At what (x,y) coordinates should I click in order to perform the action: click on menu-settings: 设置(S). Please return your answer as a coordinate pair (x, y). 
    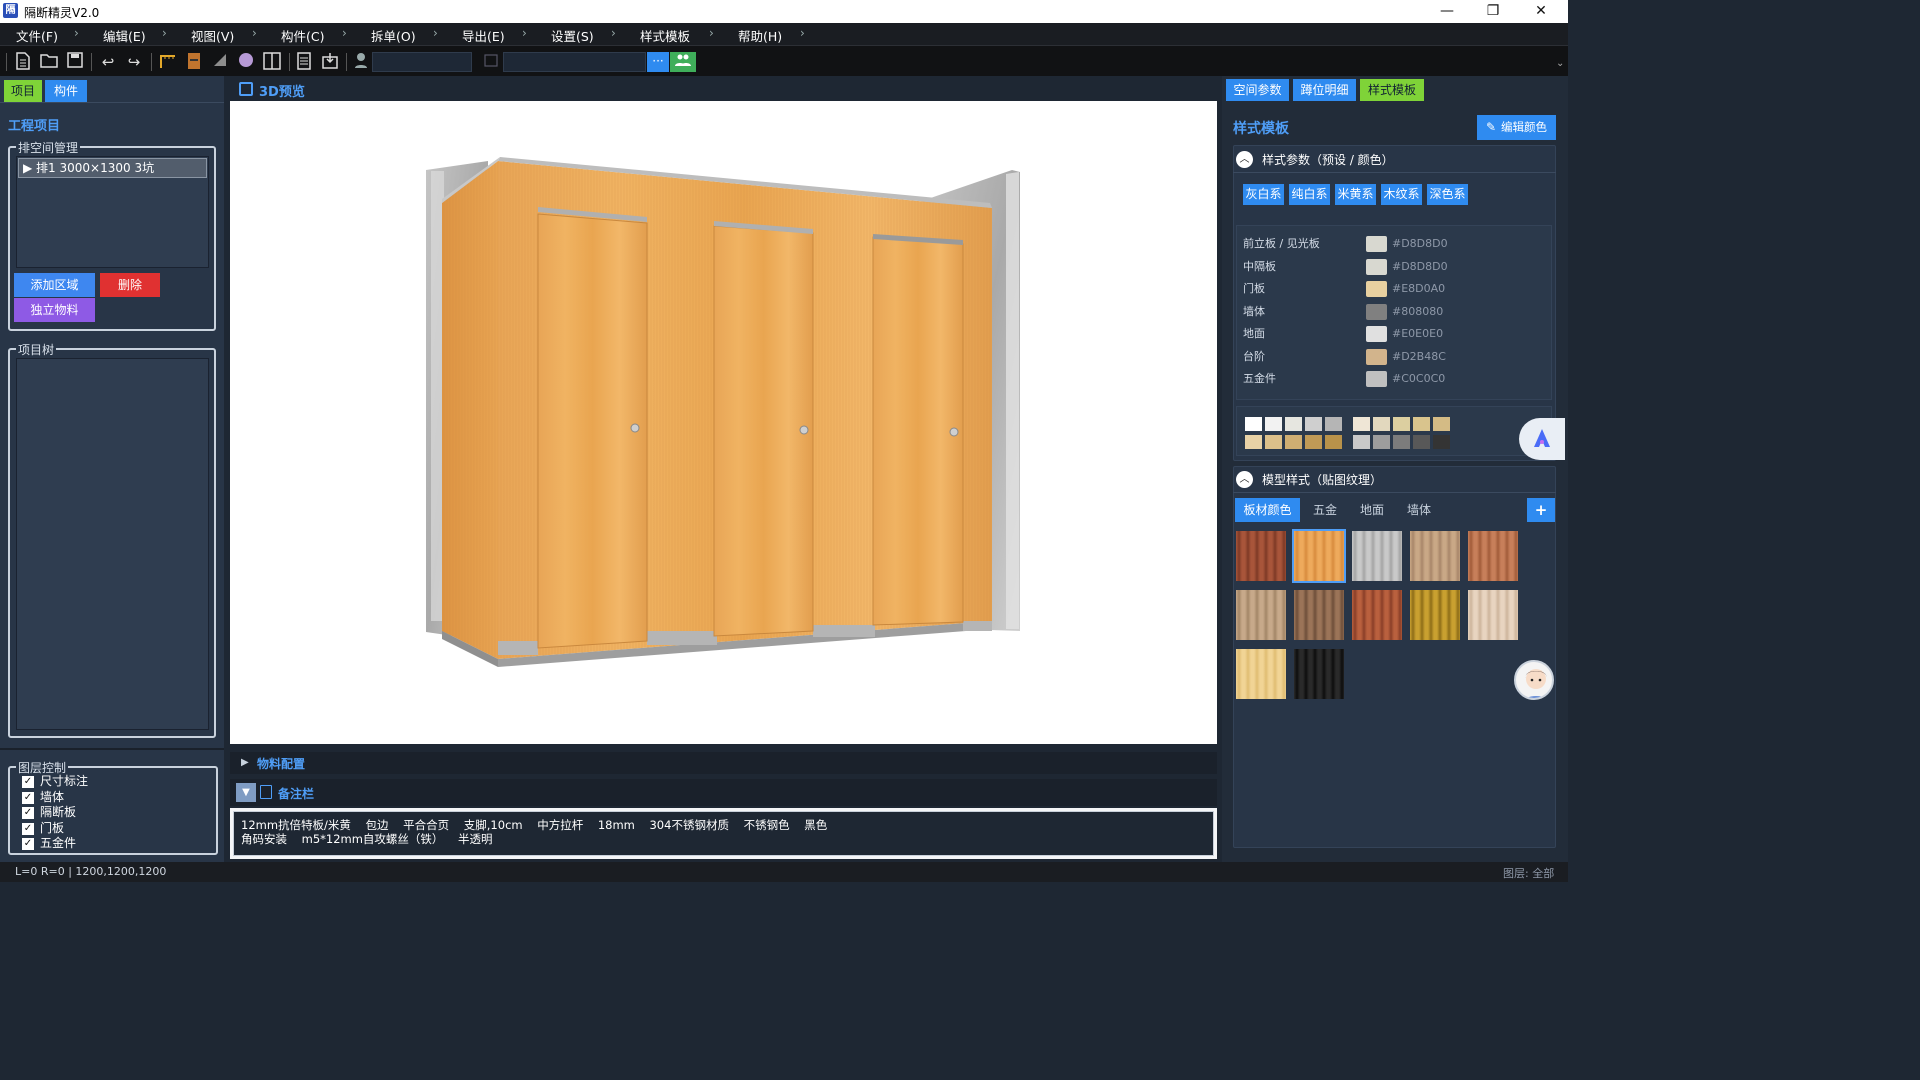
    Looking at the image, I should click on (572, 35).